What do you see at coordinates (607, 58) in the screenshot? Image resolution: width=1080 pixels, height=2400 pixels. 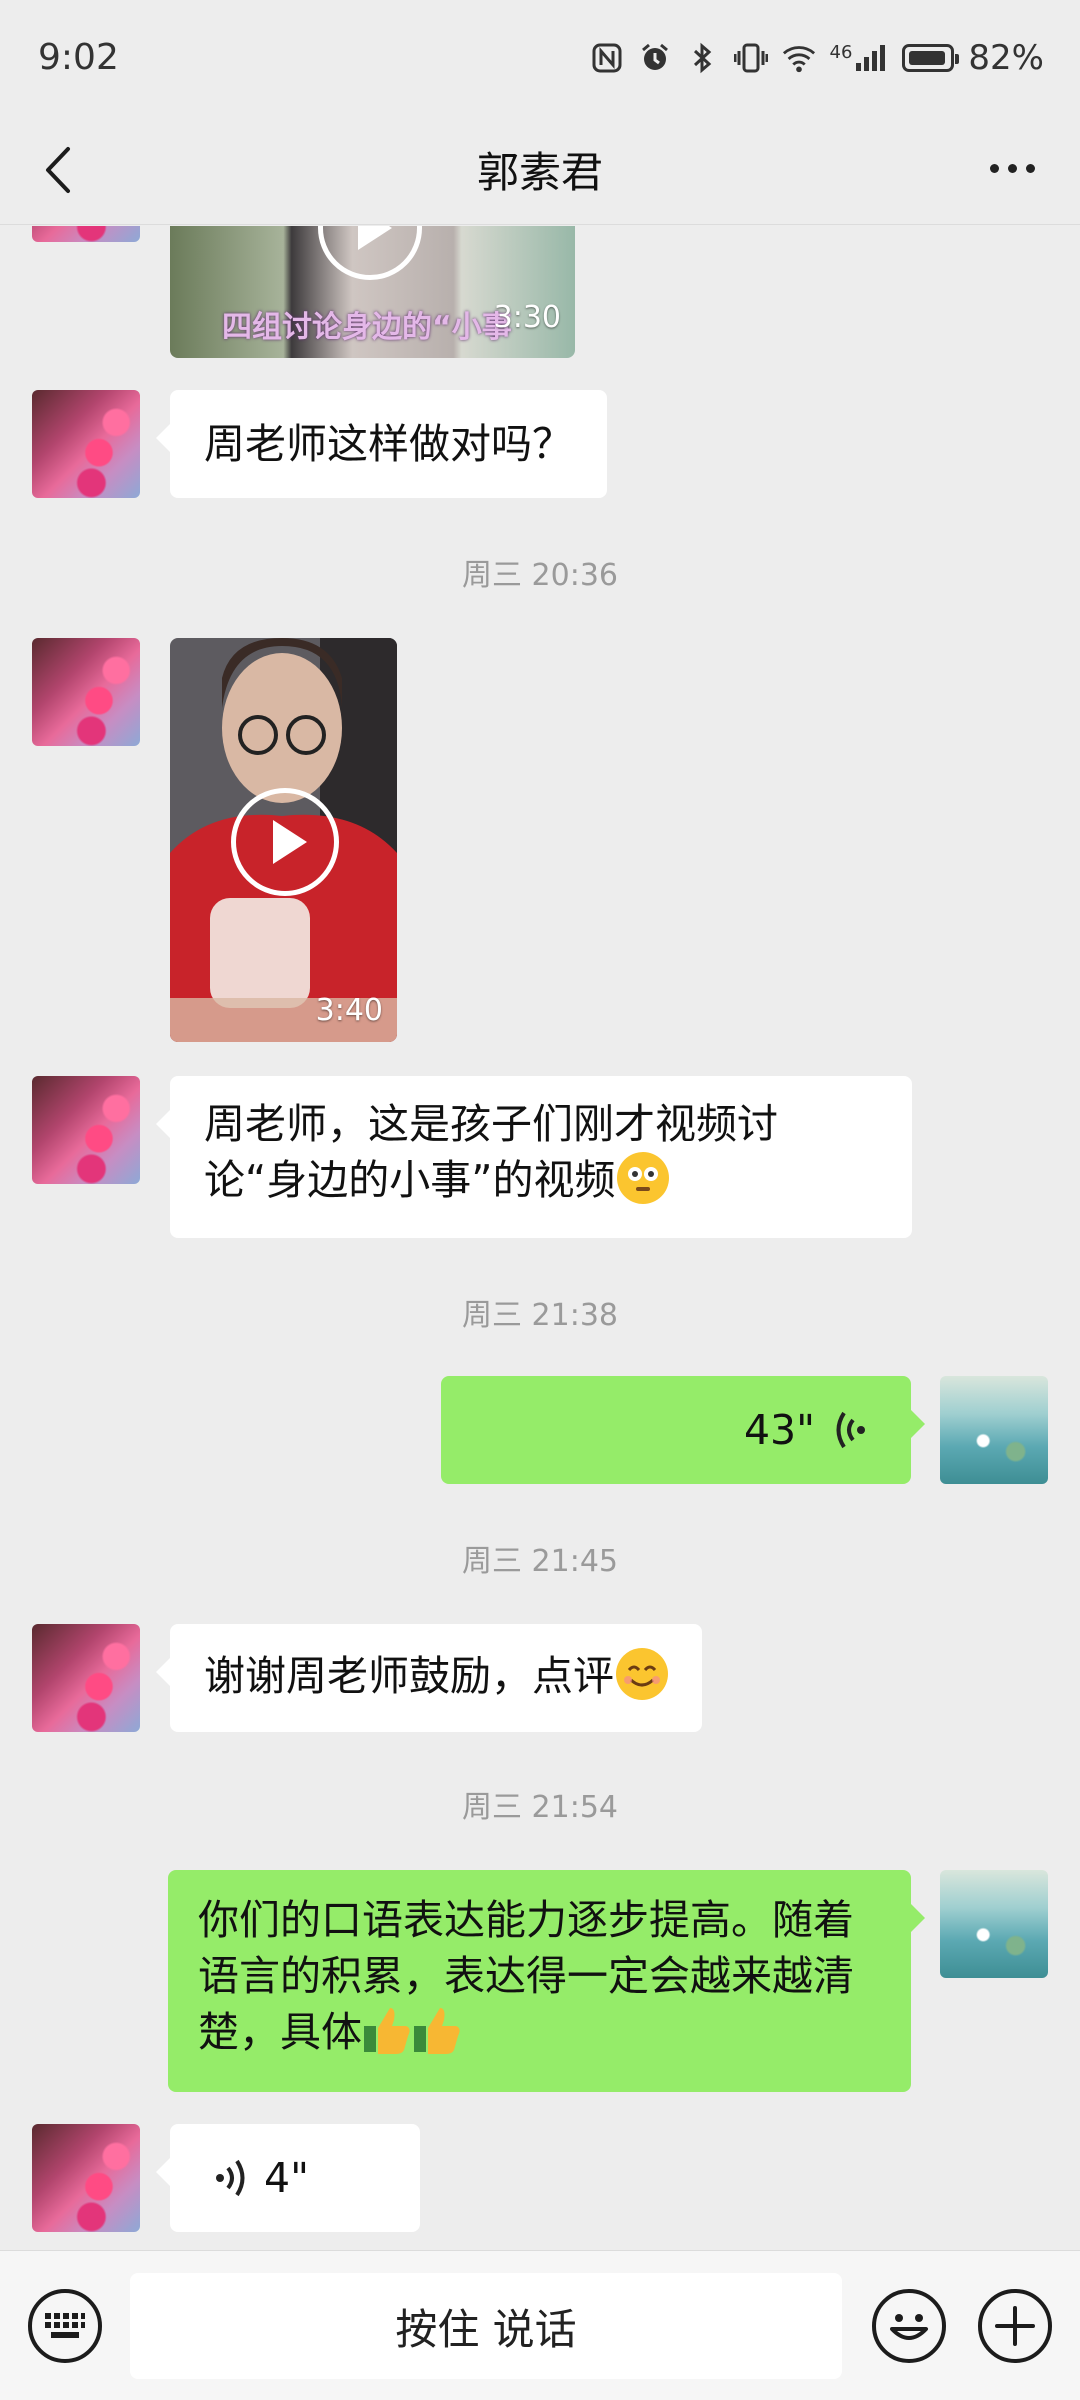 I see `nfc-icon` at bounding box center [607, 58].